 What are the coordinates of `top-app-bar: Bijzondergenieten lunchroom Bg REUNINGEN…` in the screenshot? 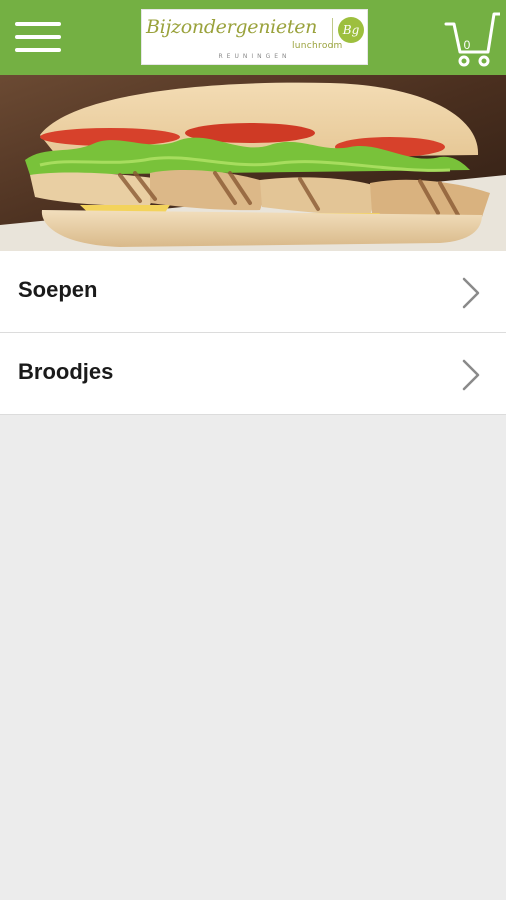 It's located at (253, 37).